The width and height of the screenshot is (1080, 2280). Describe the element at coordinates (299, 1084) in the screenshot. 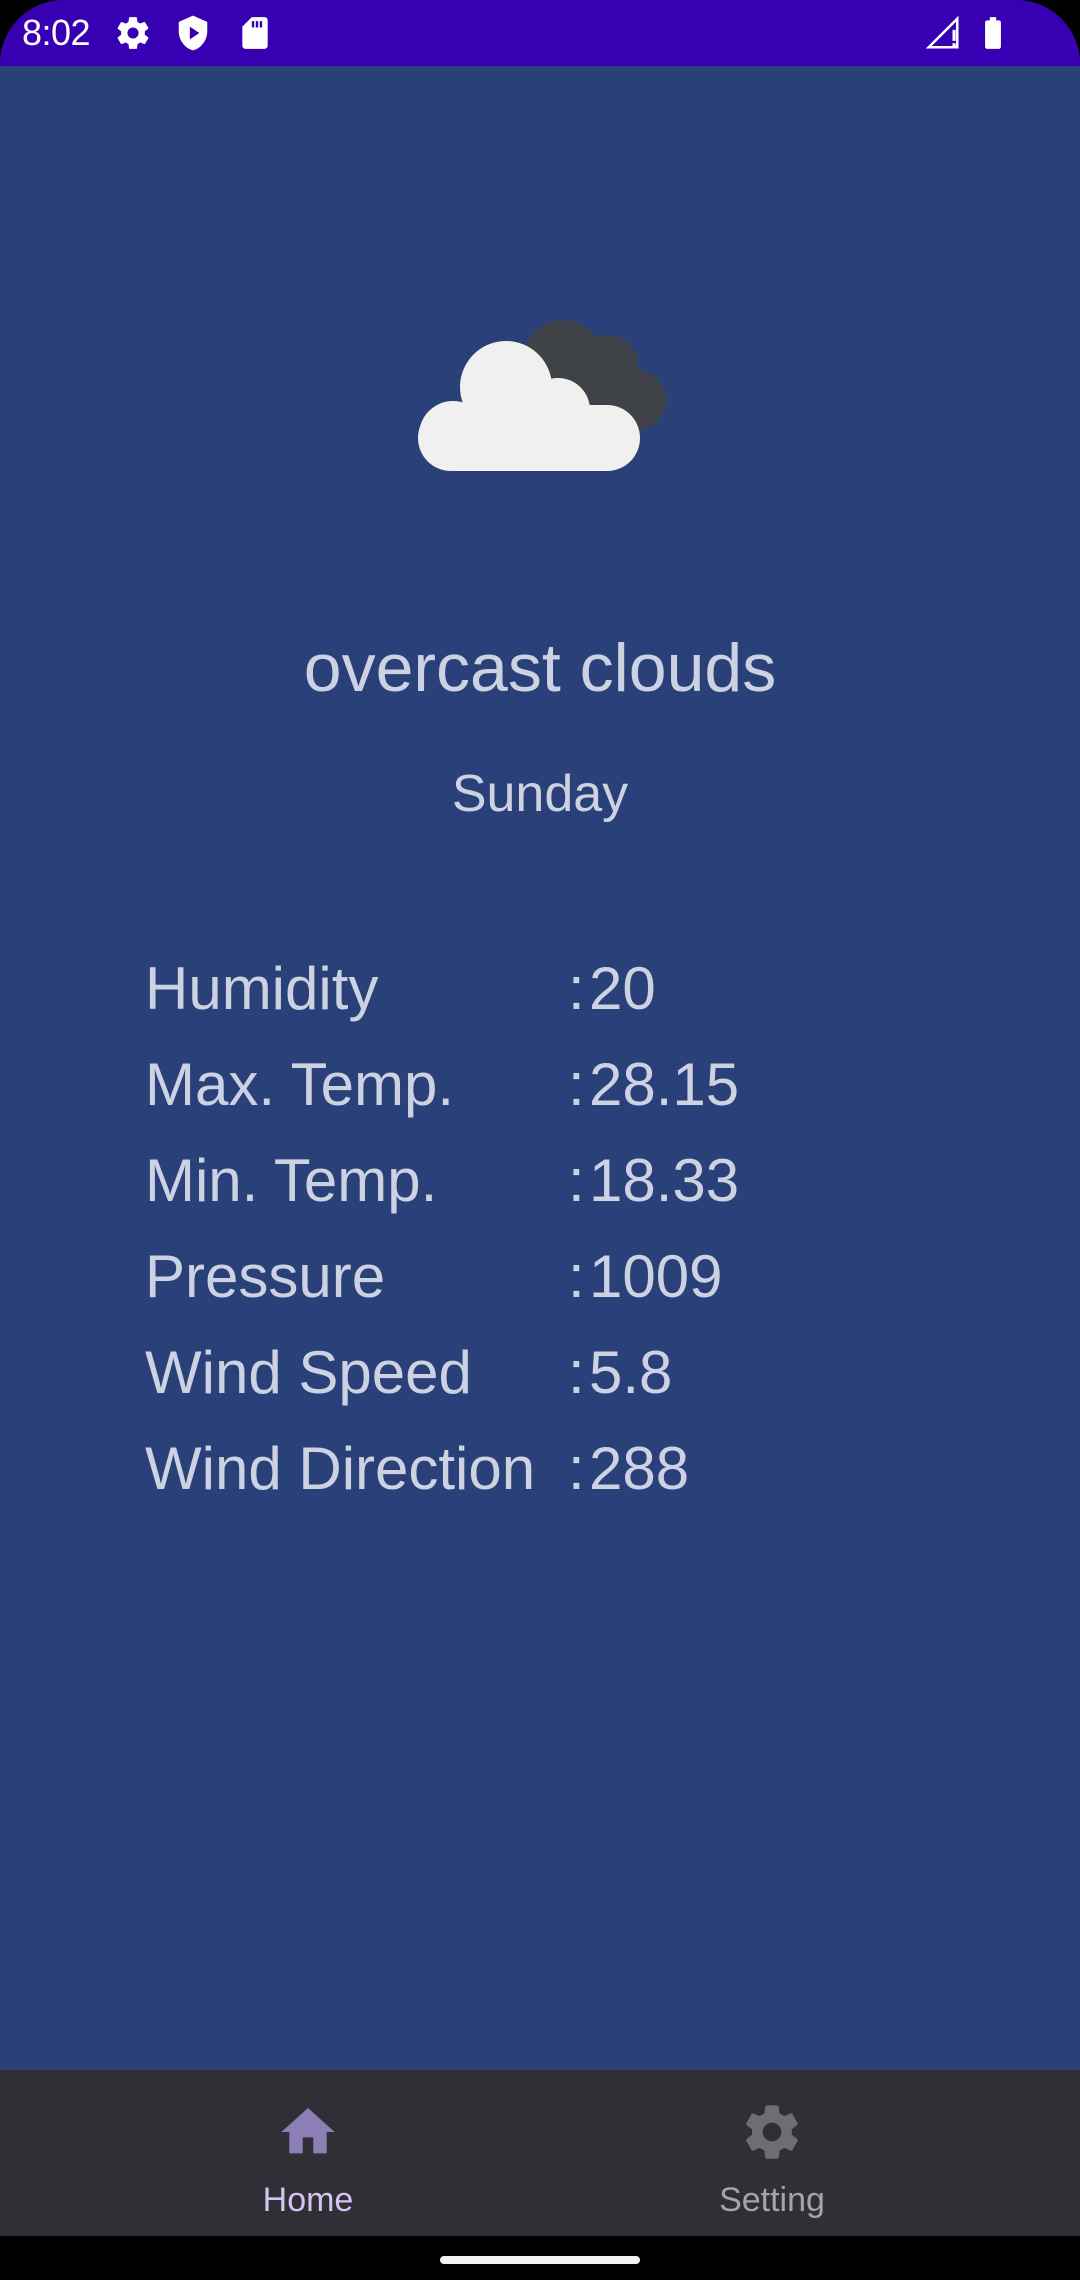

I see `stat-label: Max. Temp.` at that location.